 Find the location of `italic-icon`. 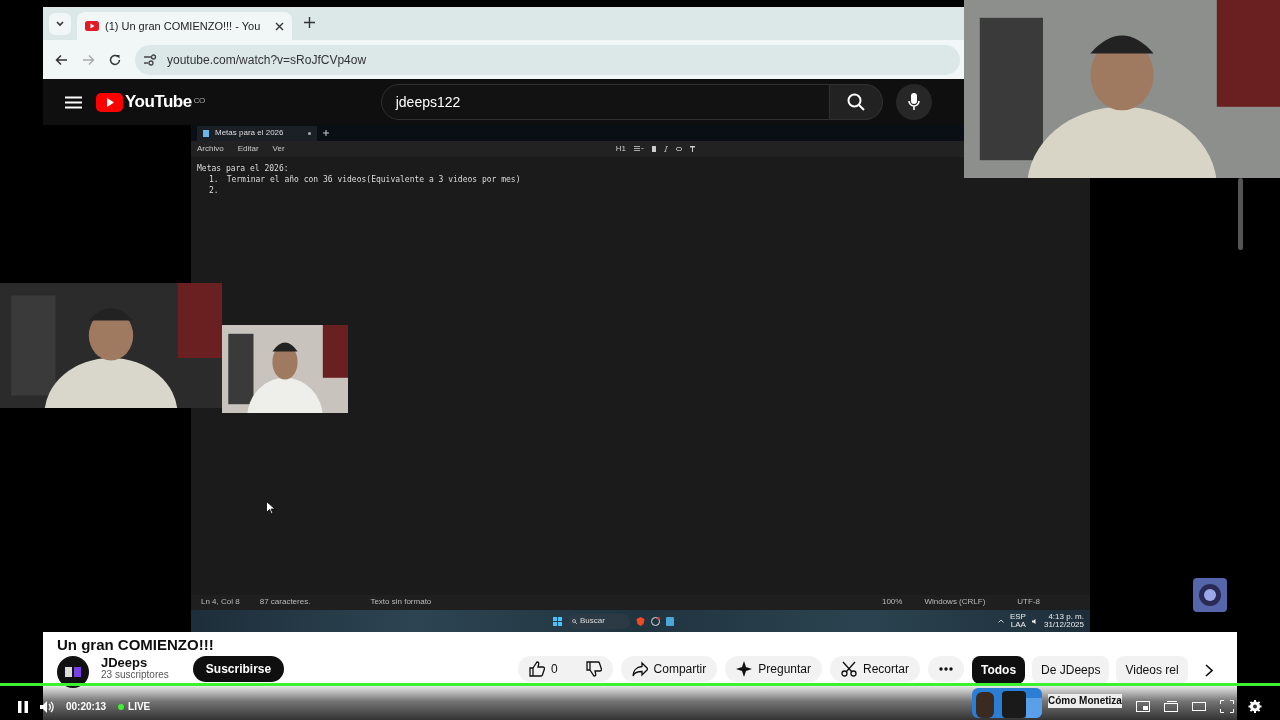

italic-icon is located at coordinates (666, 149).